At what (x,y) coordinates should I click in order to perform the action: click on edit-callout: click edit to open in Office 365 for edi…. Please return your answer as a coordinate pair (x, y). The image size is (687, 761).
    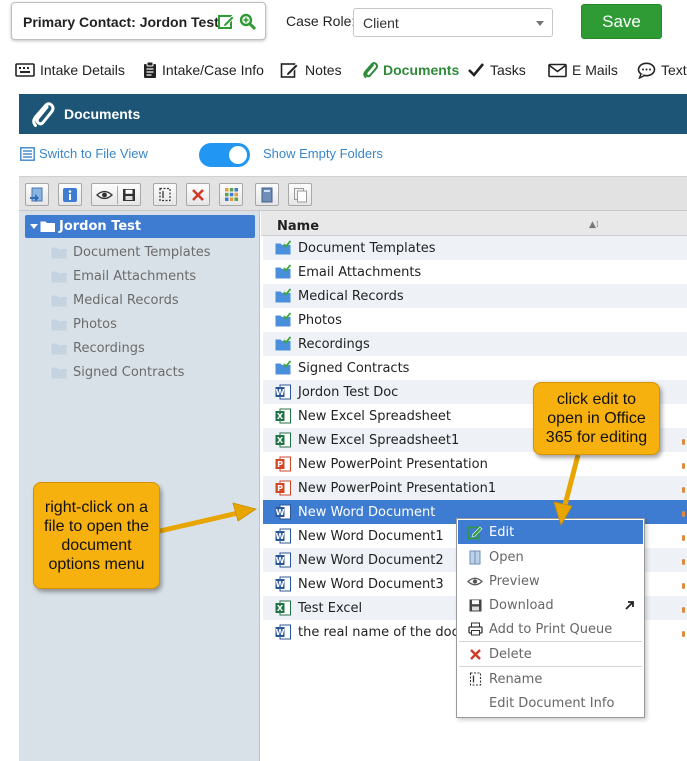
    Looking at the image, I should click on (596, 418).